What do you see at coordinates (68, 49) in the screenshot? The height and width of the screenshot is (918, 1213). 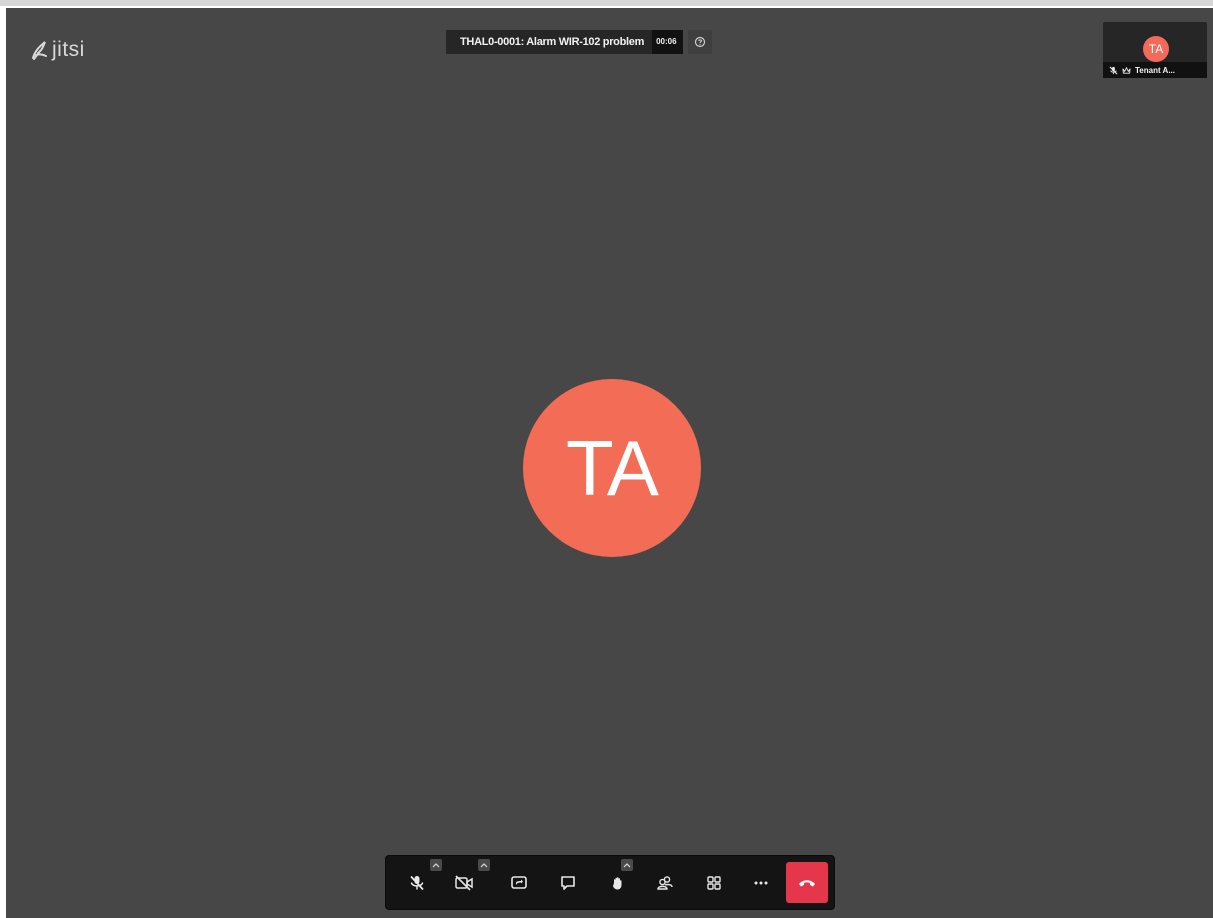 I see `watermark-text: jitsi` at bounding box center [68, 49].